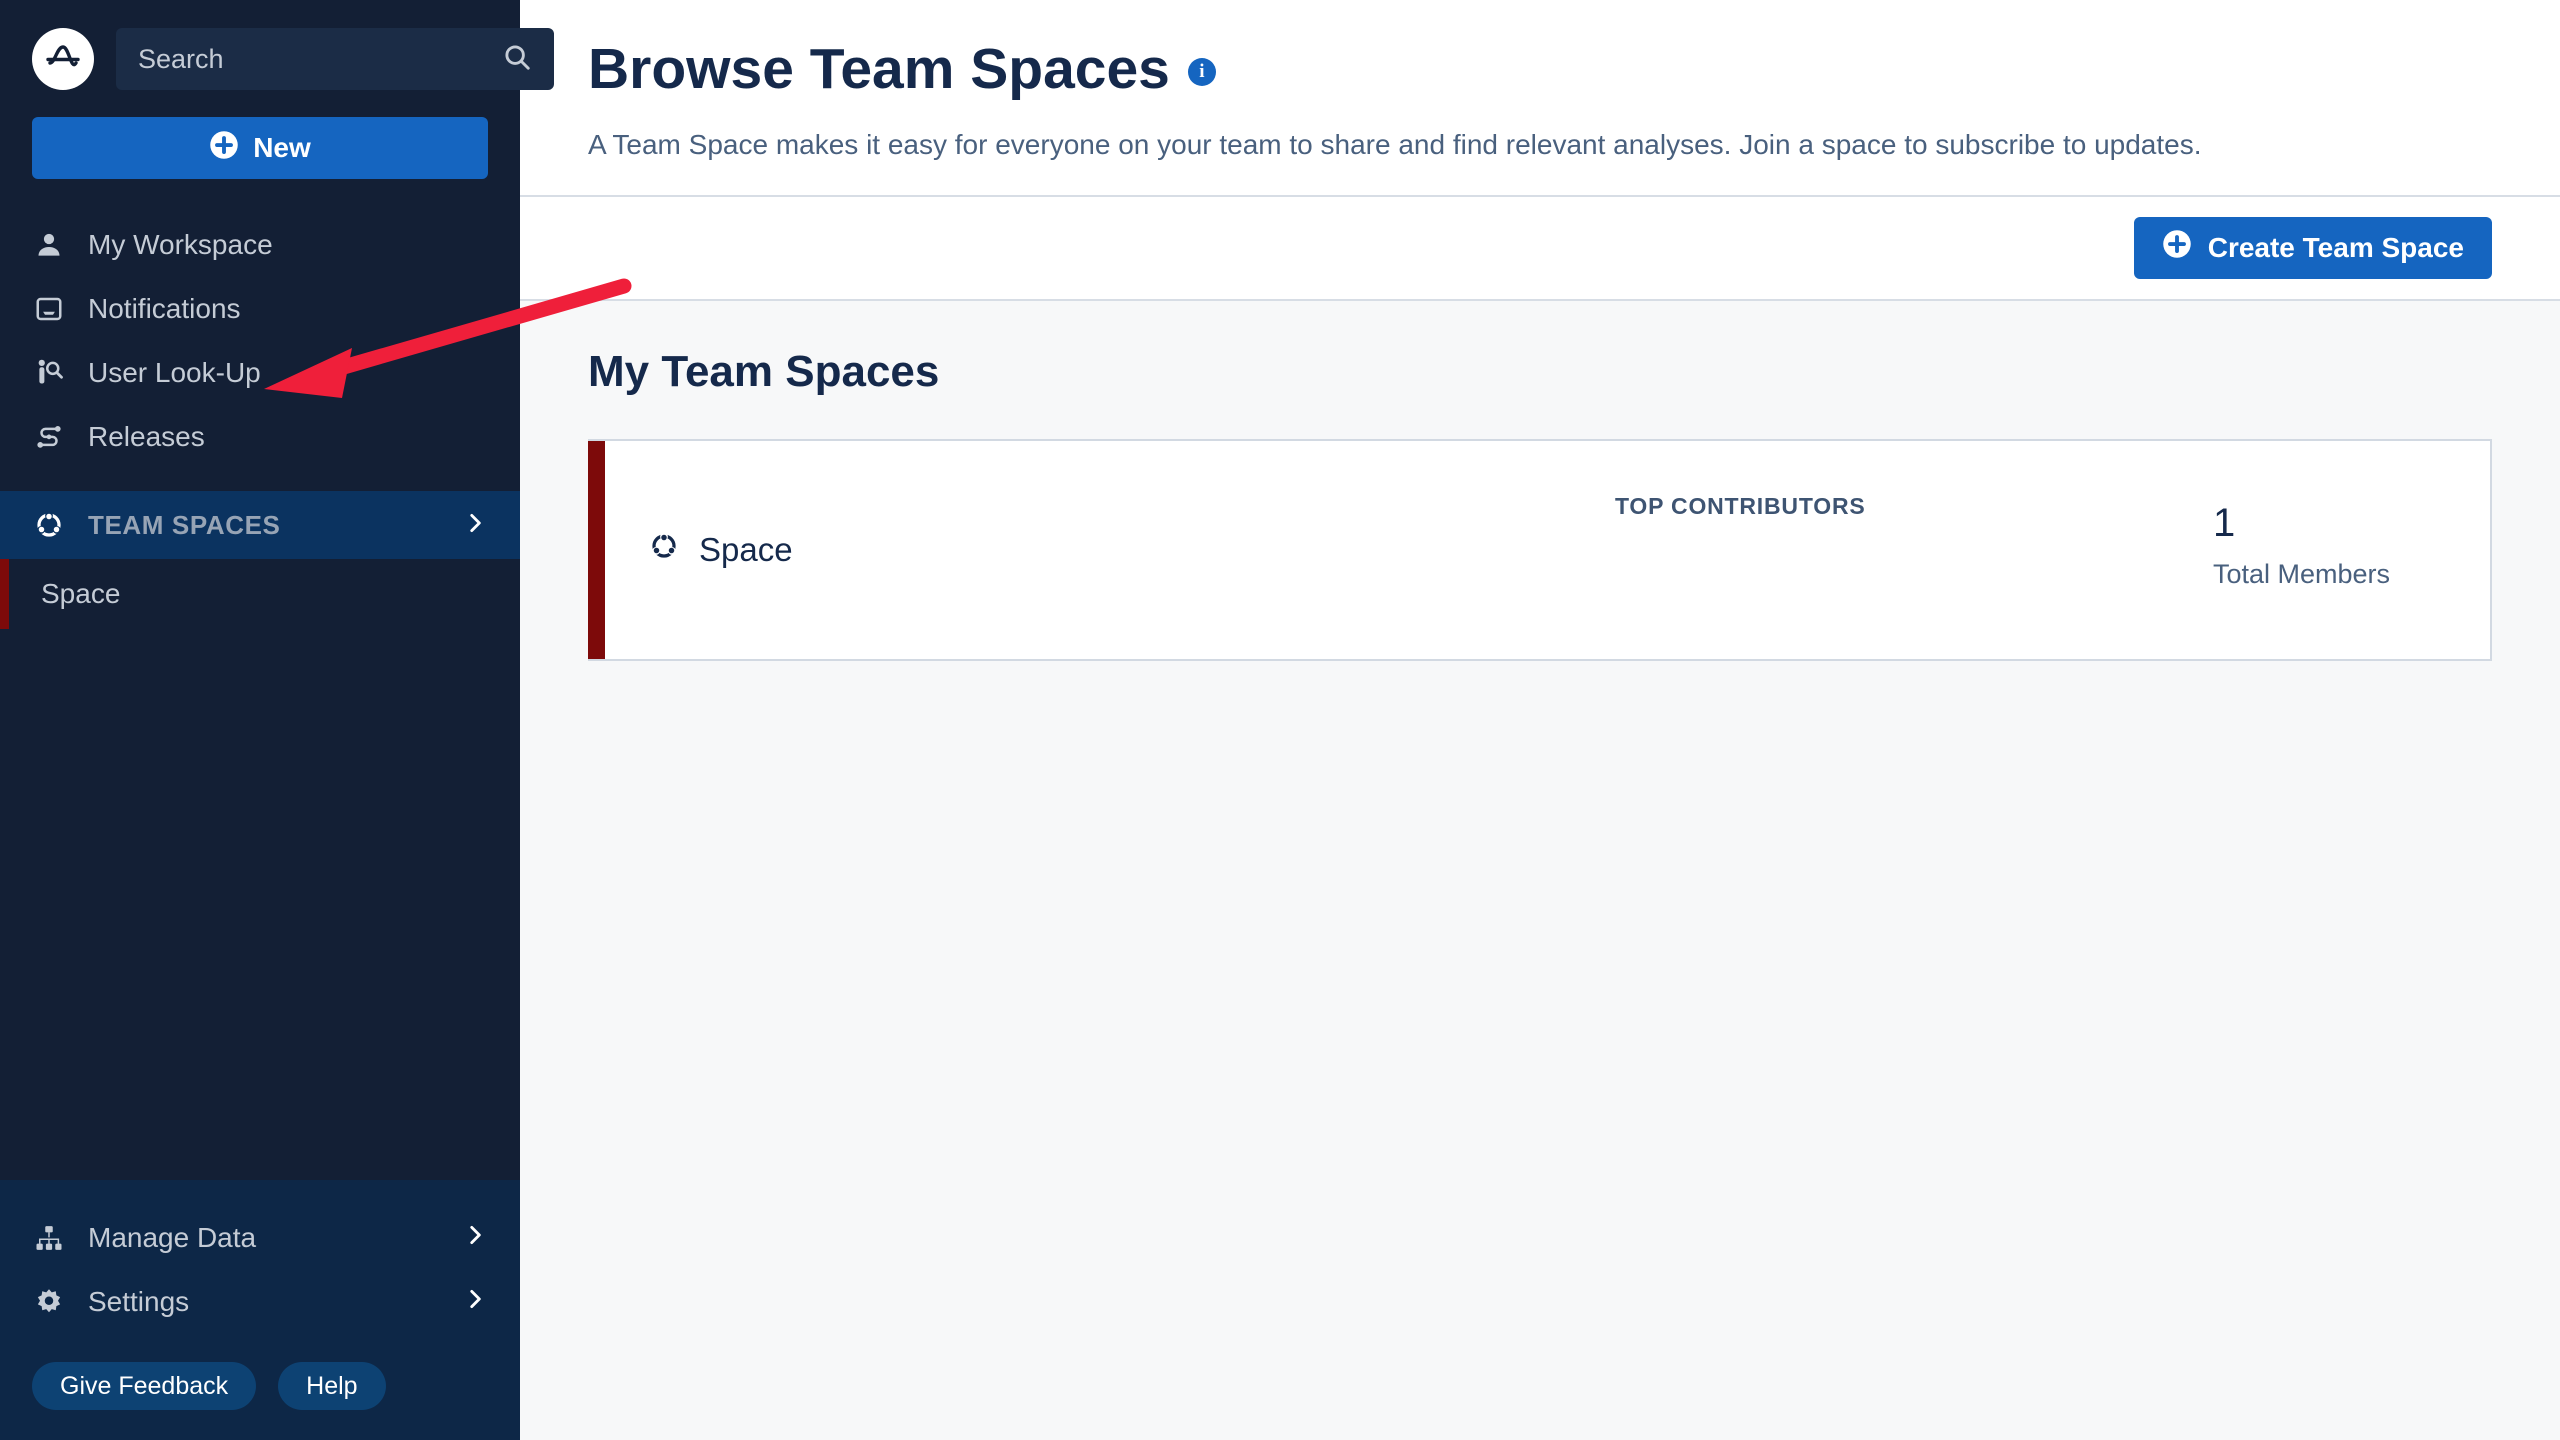 The width and height of the screenshot is (2560, 1440). What do you see at coordinates (282, 147) in the screenshot?
I see `new-button-label: New` at bounding box center [282, 147].